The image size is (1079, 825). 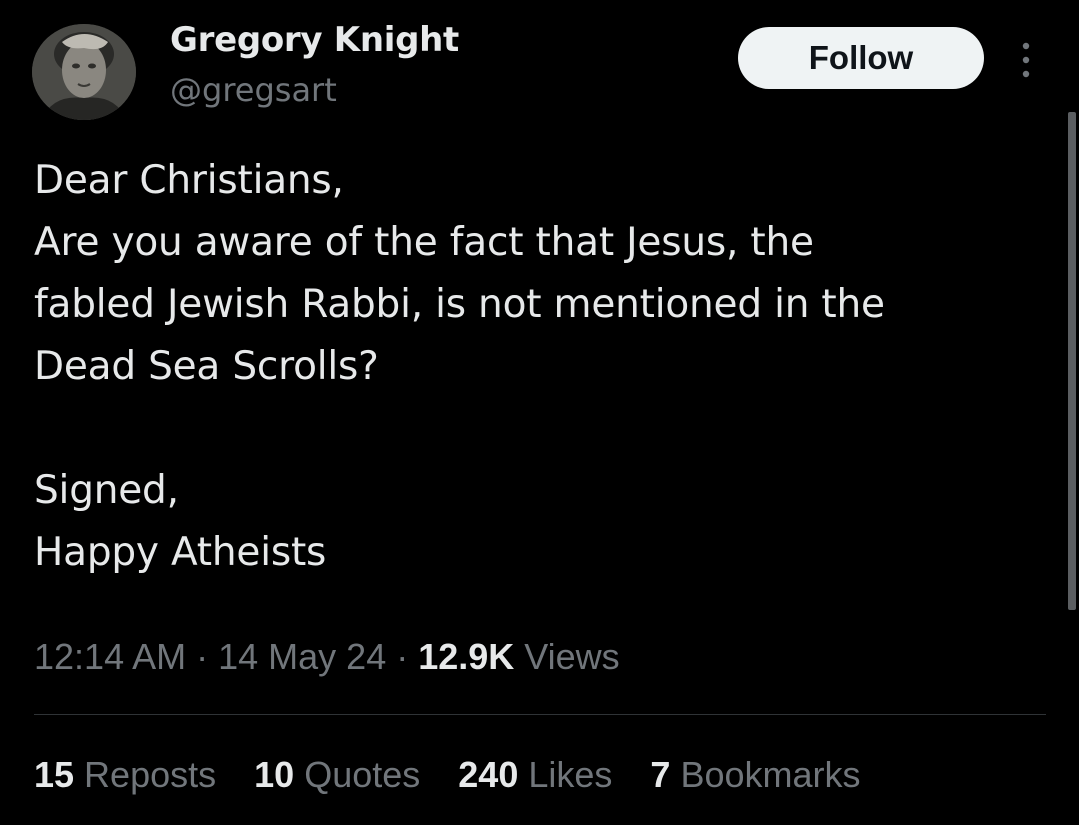 I want to click on quotes-stat: 10 Quotes, so click(x=337, y=774).